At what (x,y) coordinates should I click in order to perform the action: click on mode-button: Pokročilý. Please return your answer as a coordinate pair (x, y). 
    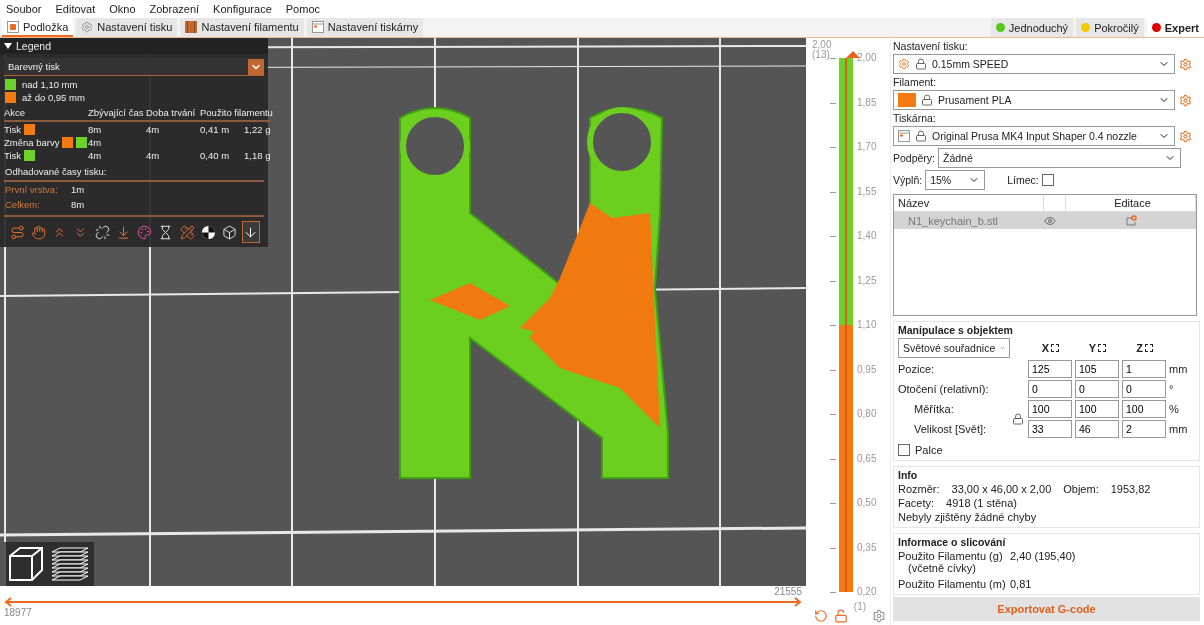
    Looking at the image, I should click on (1110, 27).